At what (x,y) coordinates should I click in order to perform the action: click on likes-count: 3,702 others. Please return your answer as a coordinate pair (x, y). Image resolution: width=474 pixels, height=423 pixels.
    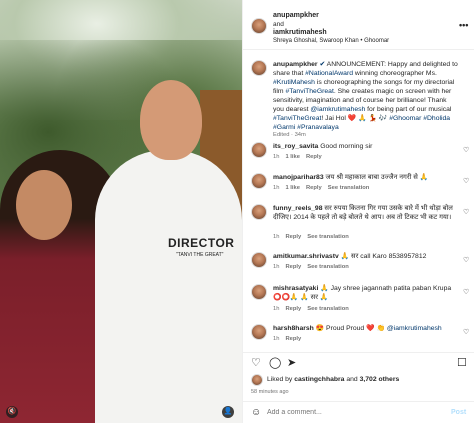
    Looking at the image, I should click on (380, 379).